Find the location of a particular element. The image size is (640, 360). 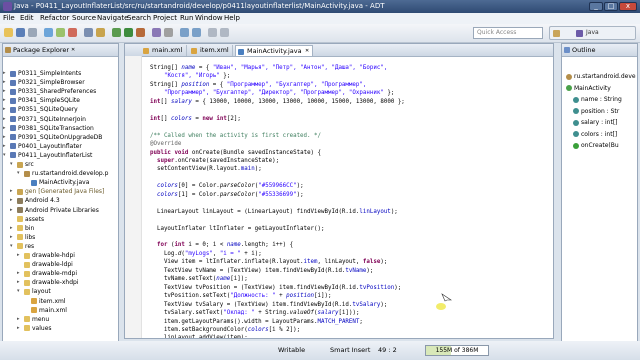

tree-item: ▸ bin is located at coordinates (60, 228).